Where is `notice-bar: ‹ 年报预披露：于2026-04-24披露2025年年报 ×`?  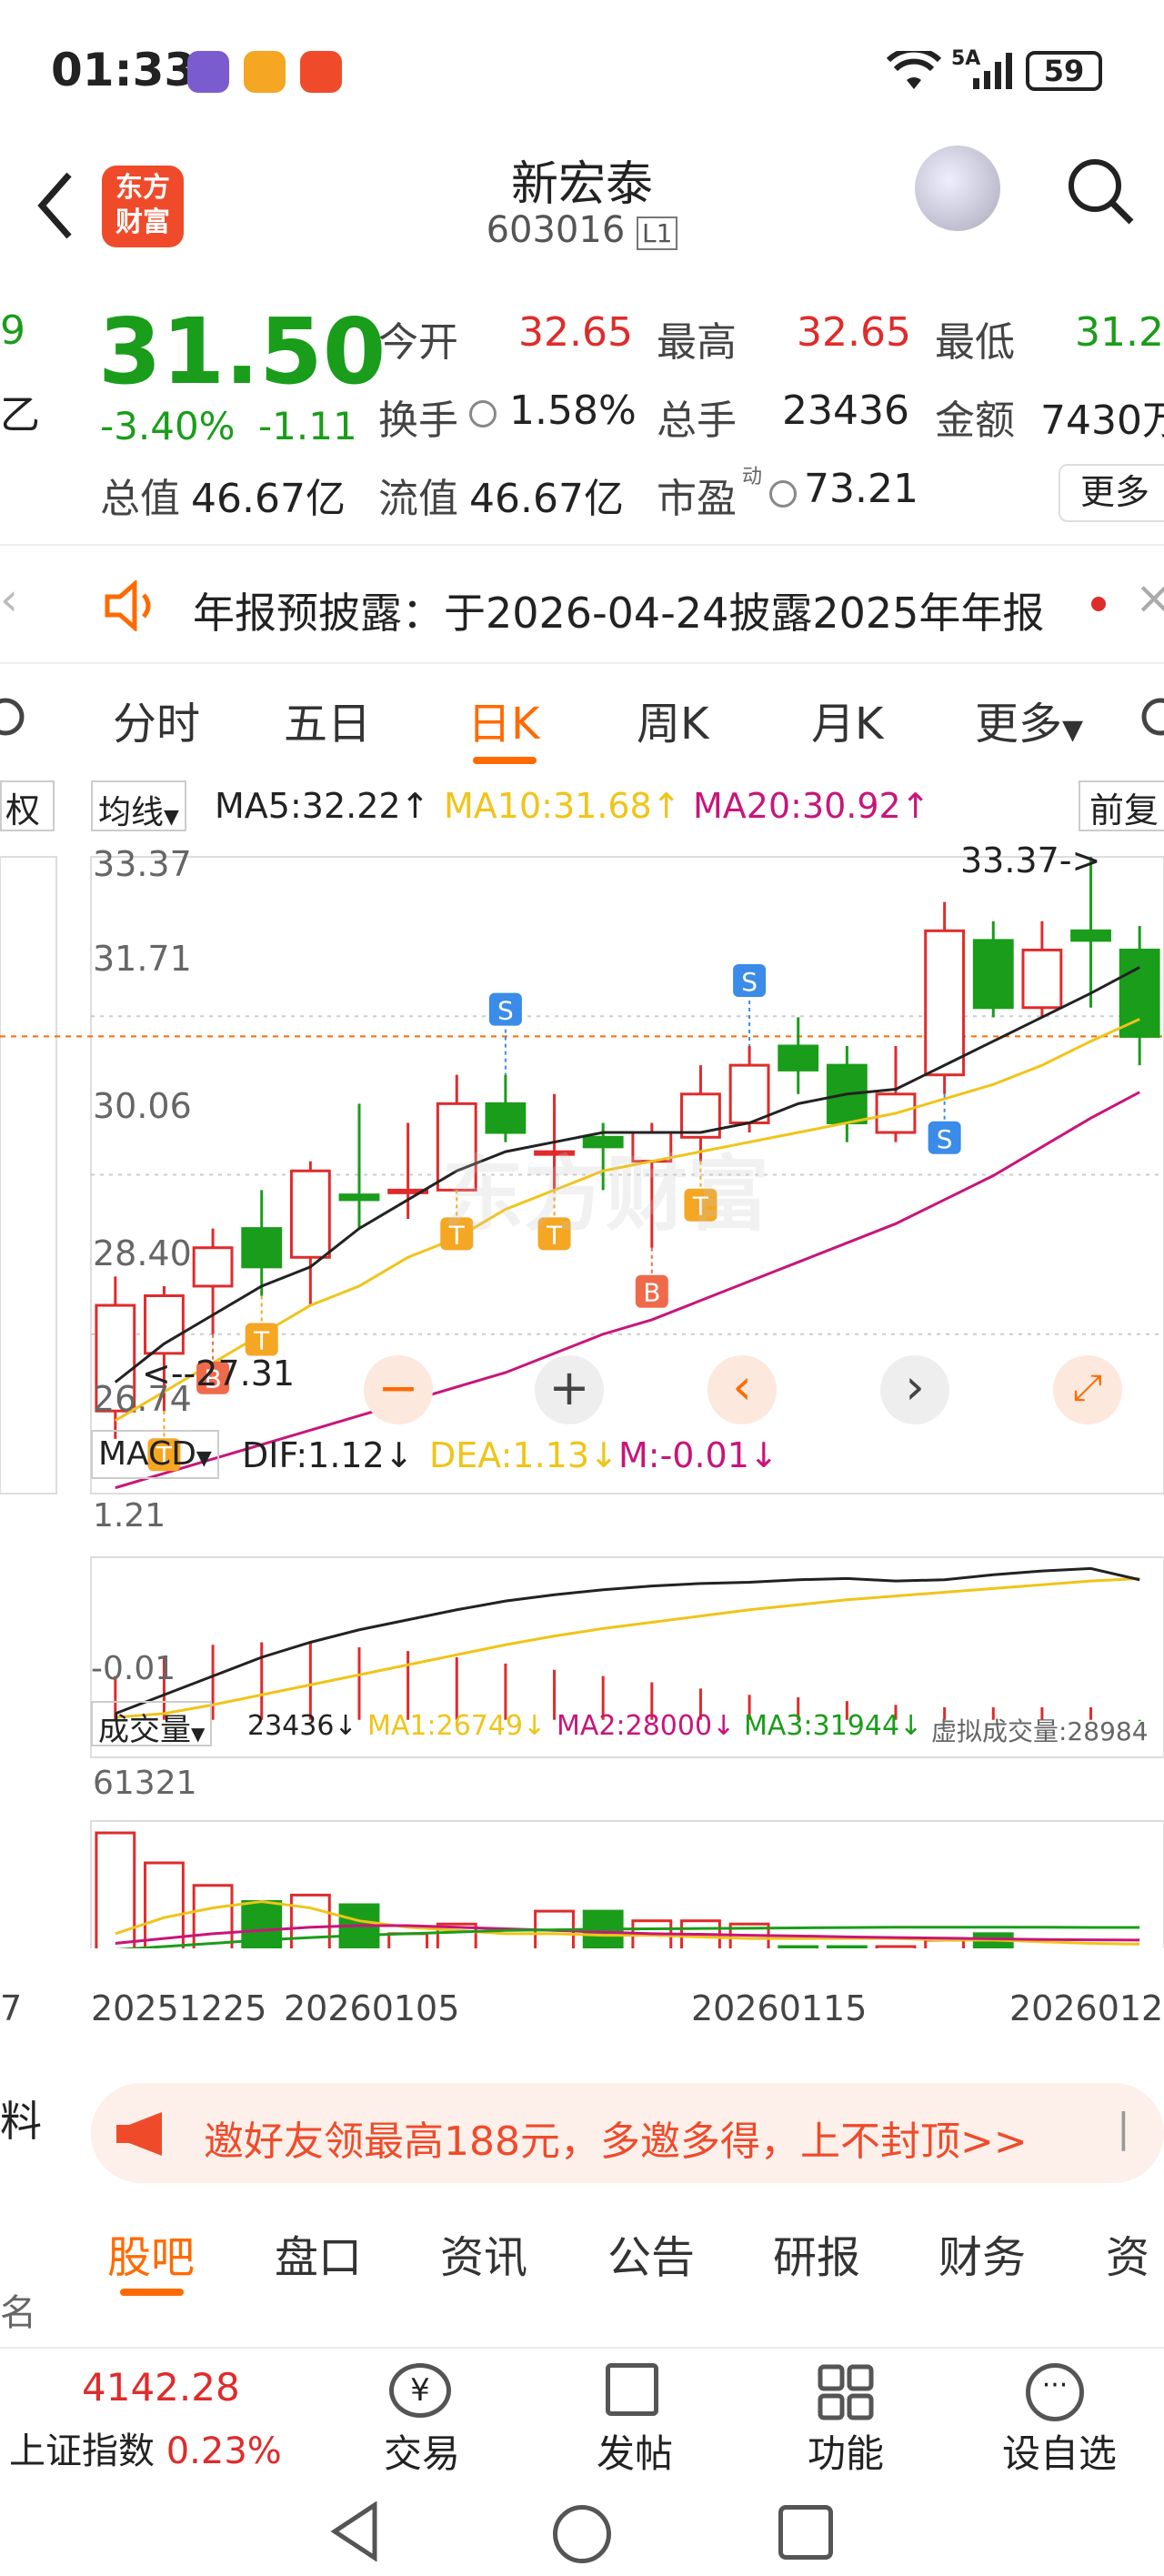
notice-bar: ‹ 年报预披露：于2026-04-24披露2025年年报 × is located at coordinates (582, 605).